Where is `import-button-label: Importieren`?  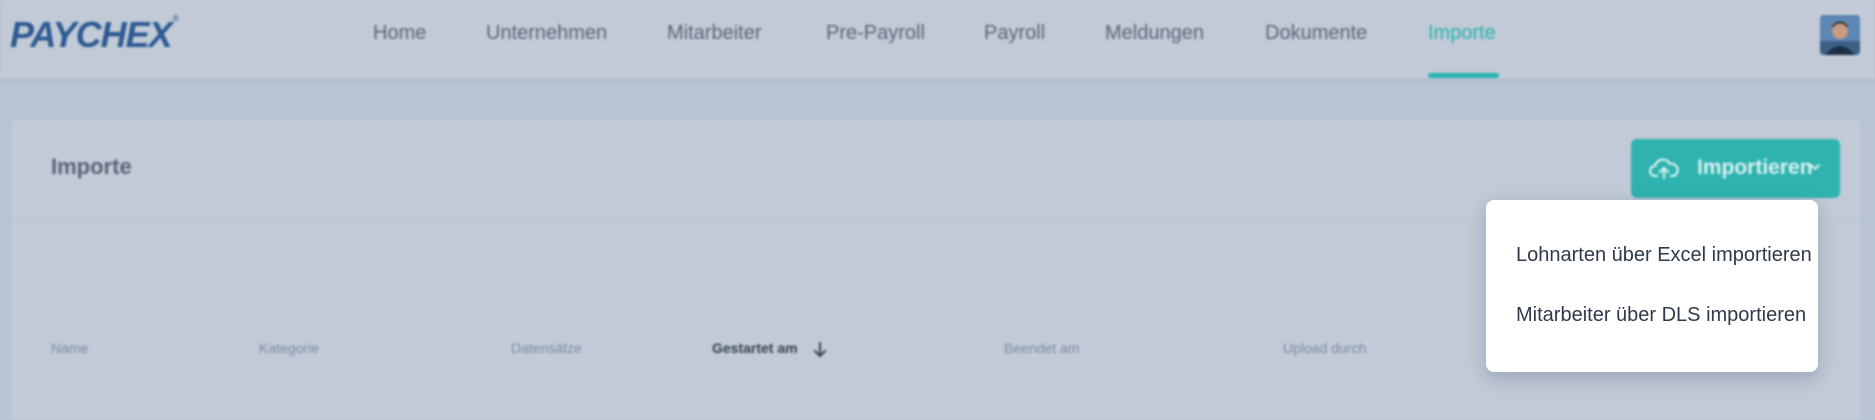
import-button-label: Importieren is located at coordinates (1755, 167).